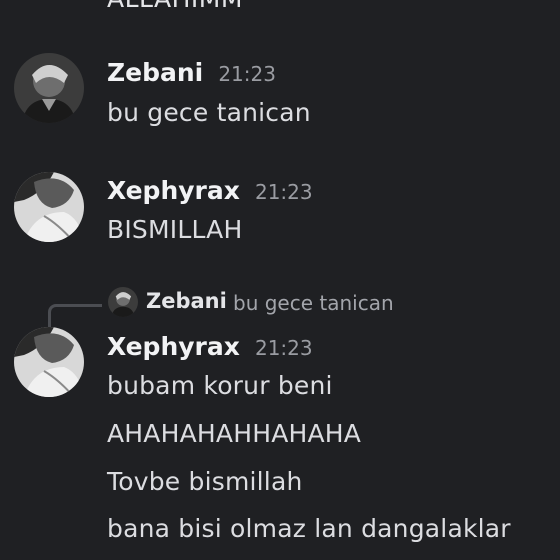 The height and width of the screenshot is (560, 560). Describe the element at coordinates (186, 301) in the screenshot. I see `reply-username: Zebani` at that location.